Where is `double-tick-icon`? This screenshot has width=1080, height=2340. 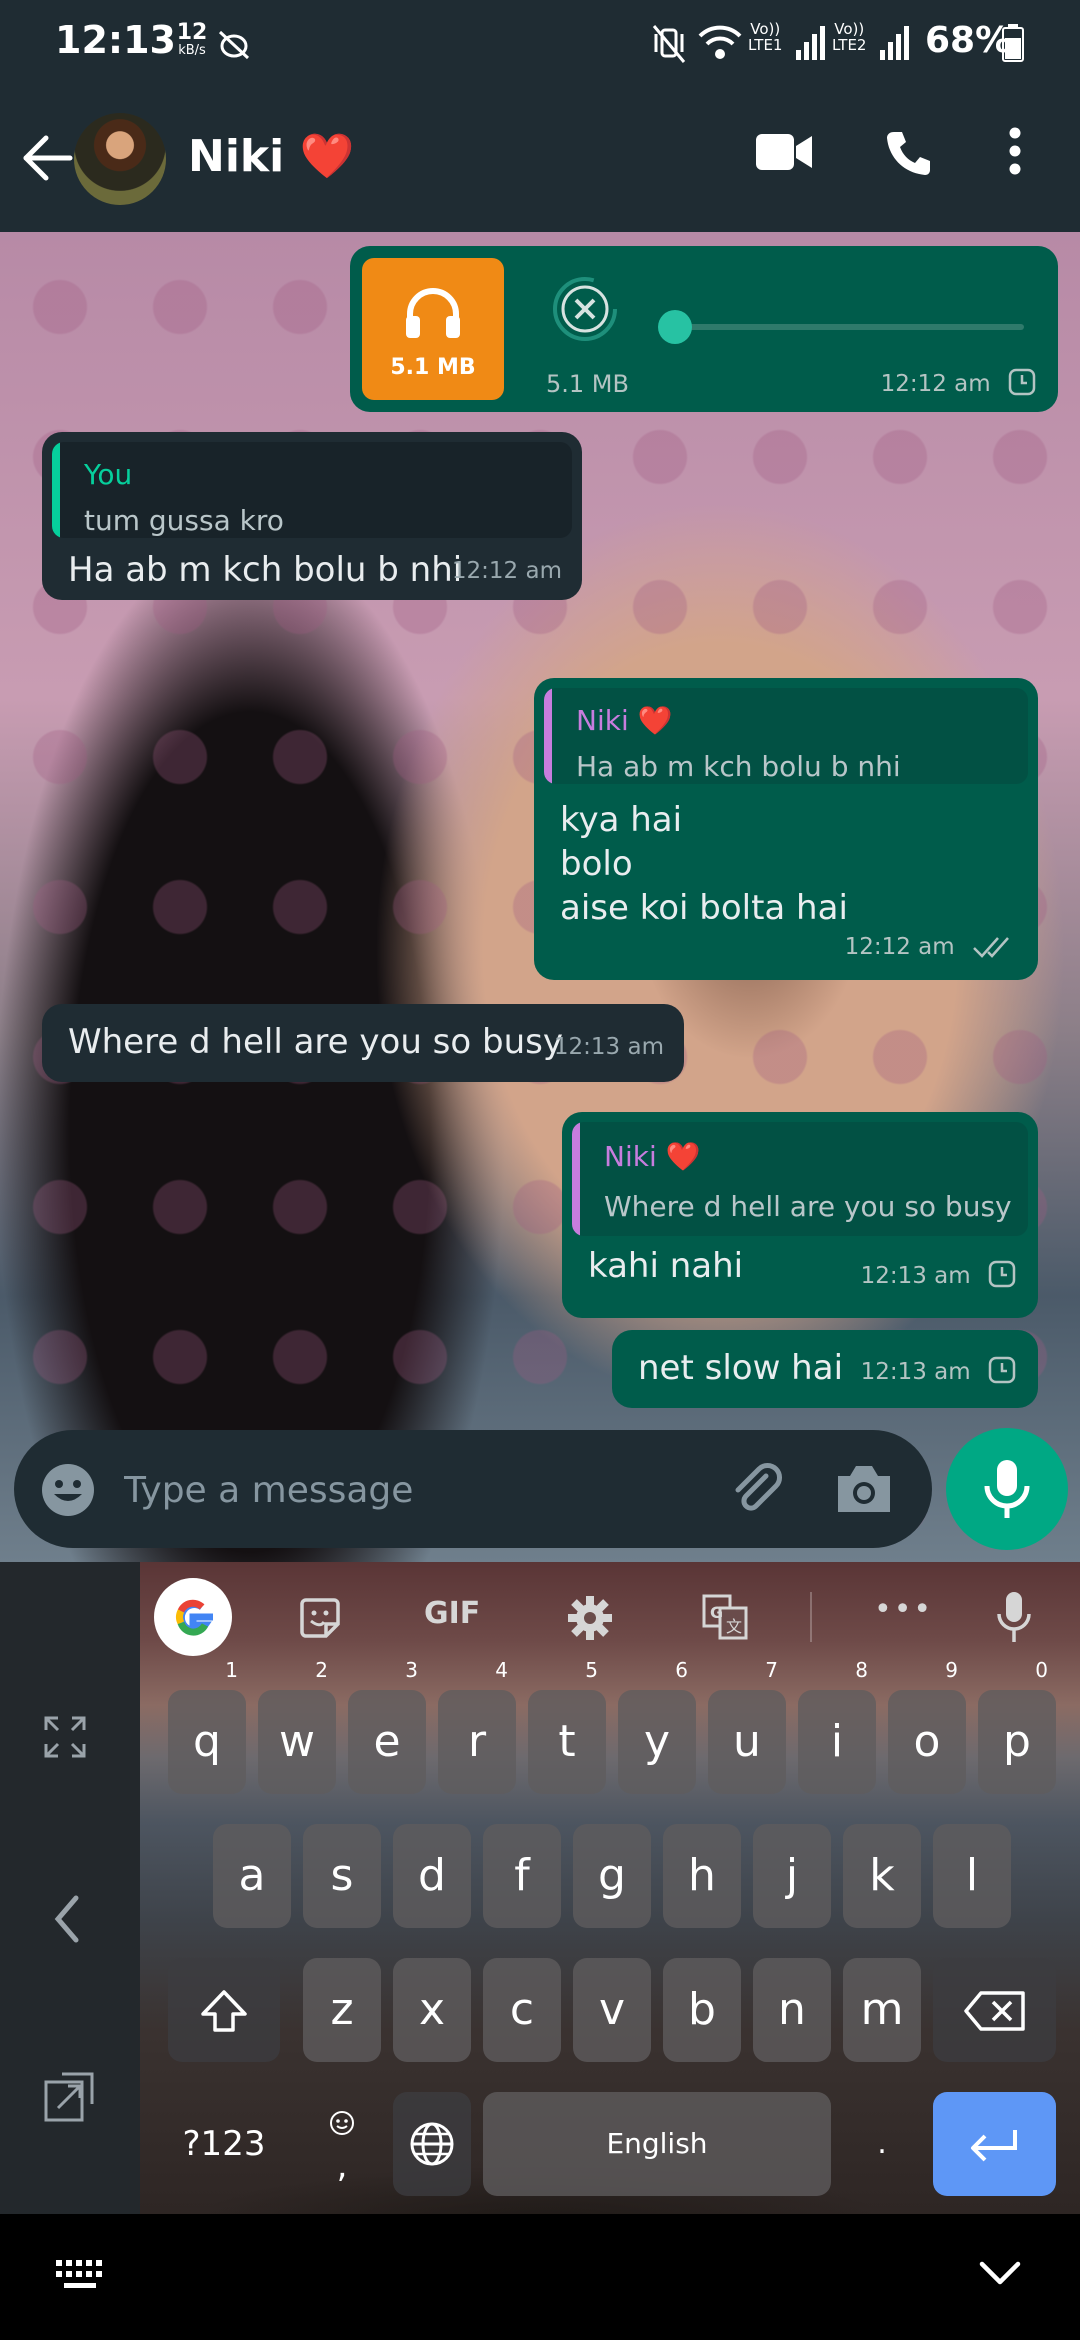
double-tick-icon is located at coordinates (991, 947).